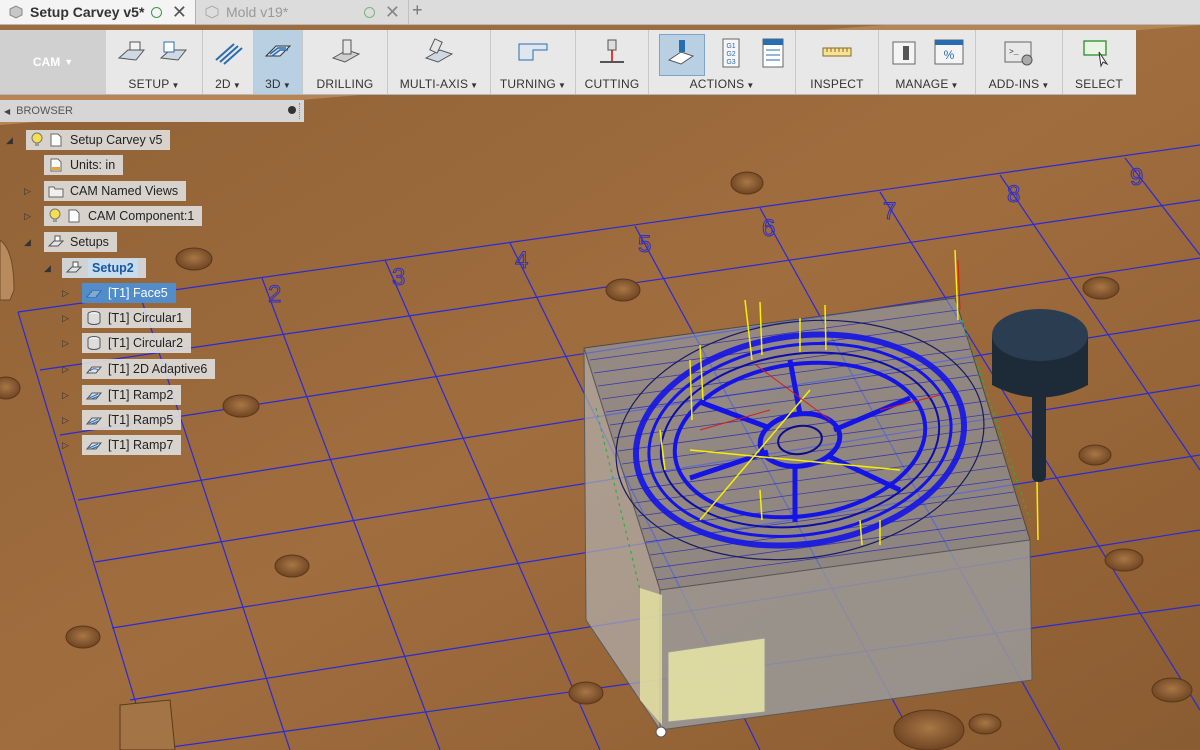  I want to click on circular-operation-icon, so click(94, 318).